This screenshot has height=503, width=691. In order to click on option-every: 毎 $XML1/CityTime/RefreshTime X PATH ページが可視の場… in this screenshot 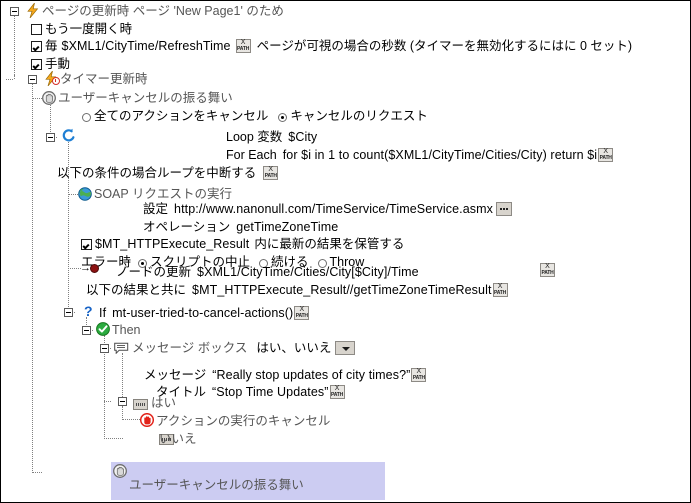, I will do `click(331, 46)`.